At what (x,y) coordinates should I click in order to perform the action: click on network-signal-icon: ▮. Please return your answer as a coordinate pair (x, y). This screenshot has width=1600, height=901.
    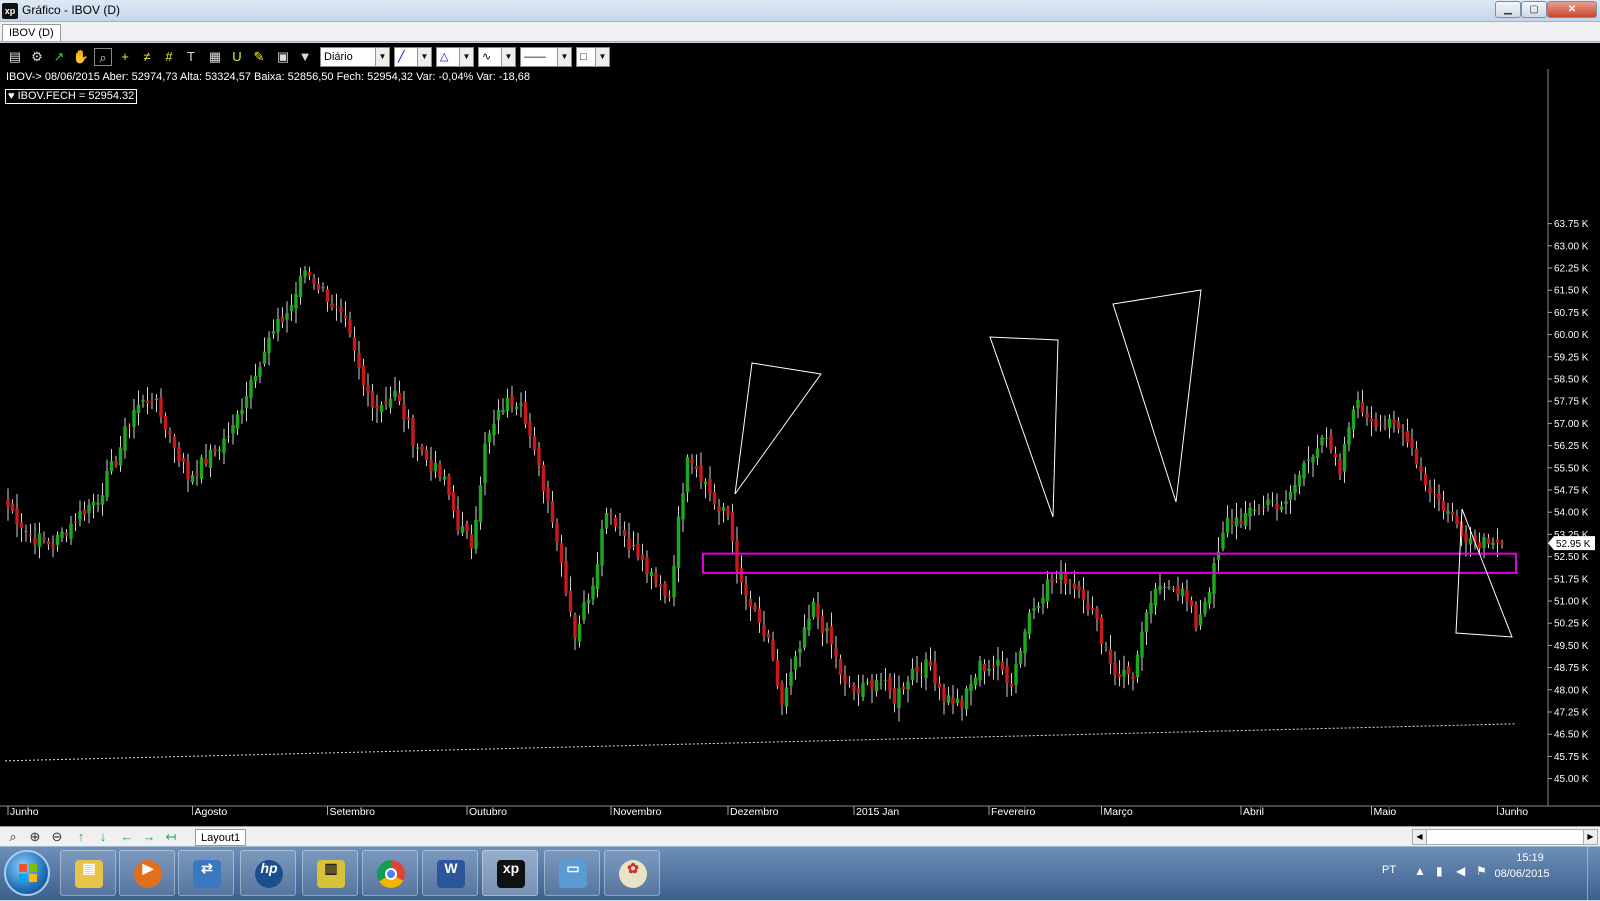
    Looking at the image, I should click on (1439, 871).